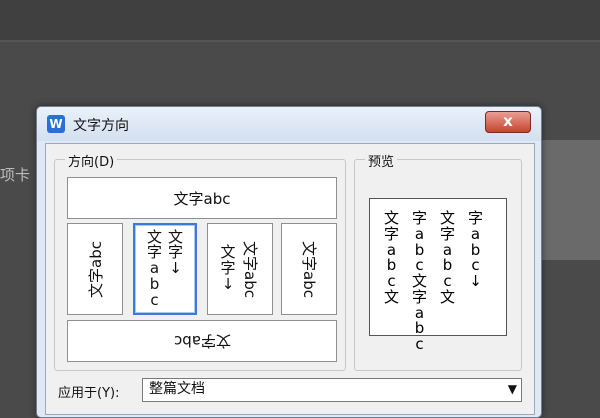 This screenshot has width=600, height=418. I want to click on background-right-panel, so click(569, 200).